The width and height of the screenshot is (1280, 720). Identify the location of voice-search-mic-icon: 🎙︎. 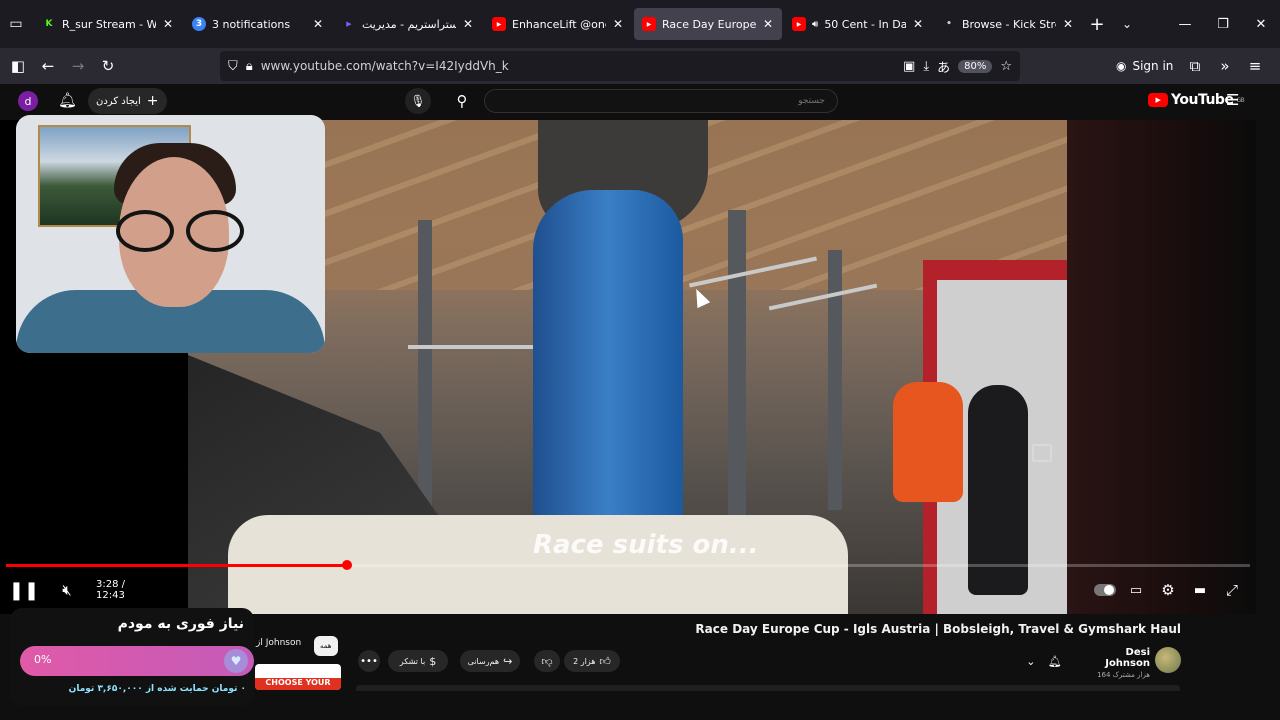
(418, 101).